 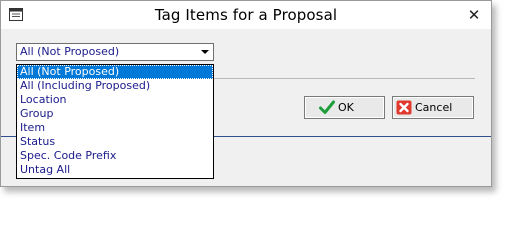 What do you see at coordinates (115, 72) in the screenshot?
I see `dropdown-option-all-not-proposed: All (Not Proposed)` at bounding box center [115, 72].